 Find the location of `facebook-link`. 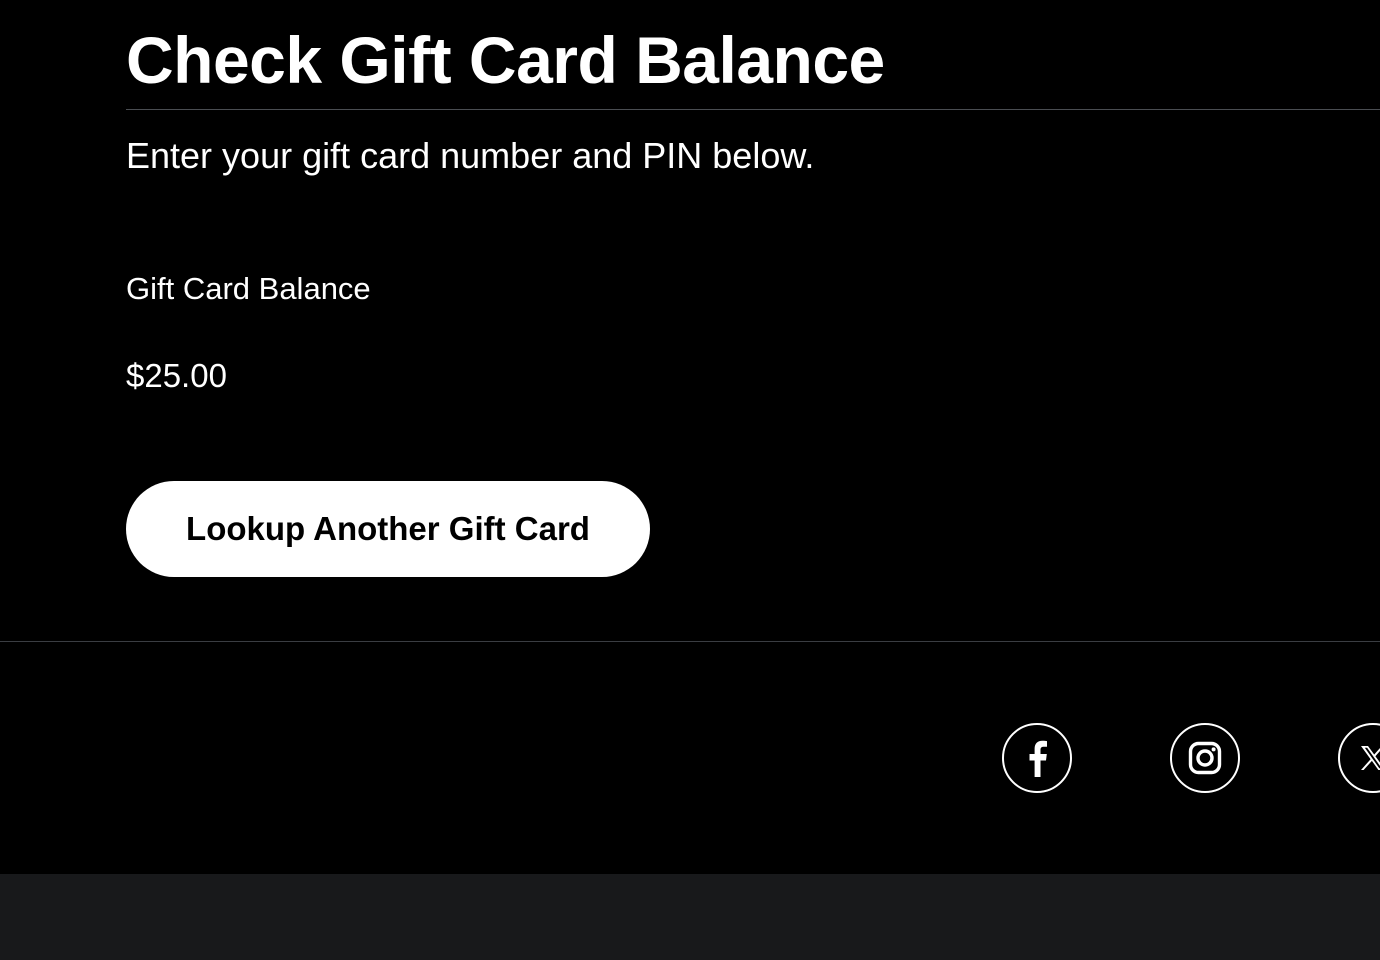

facebook-link is located at coordinates (1037, 758).